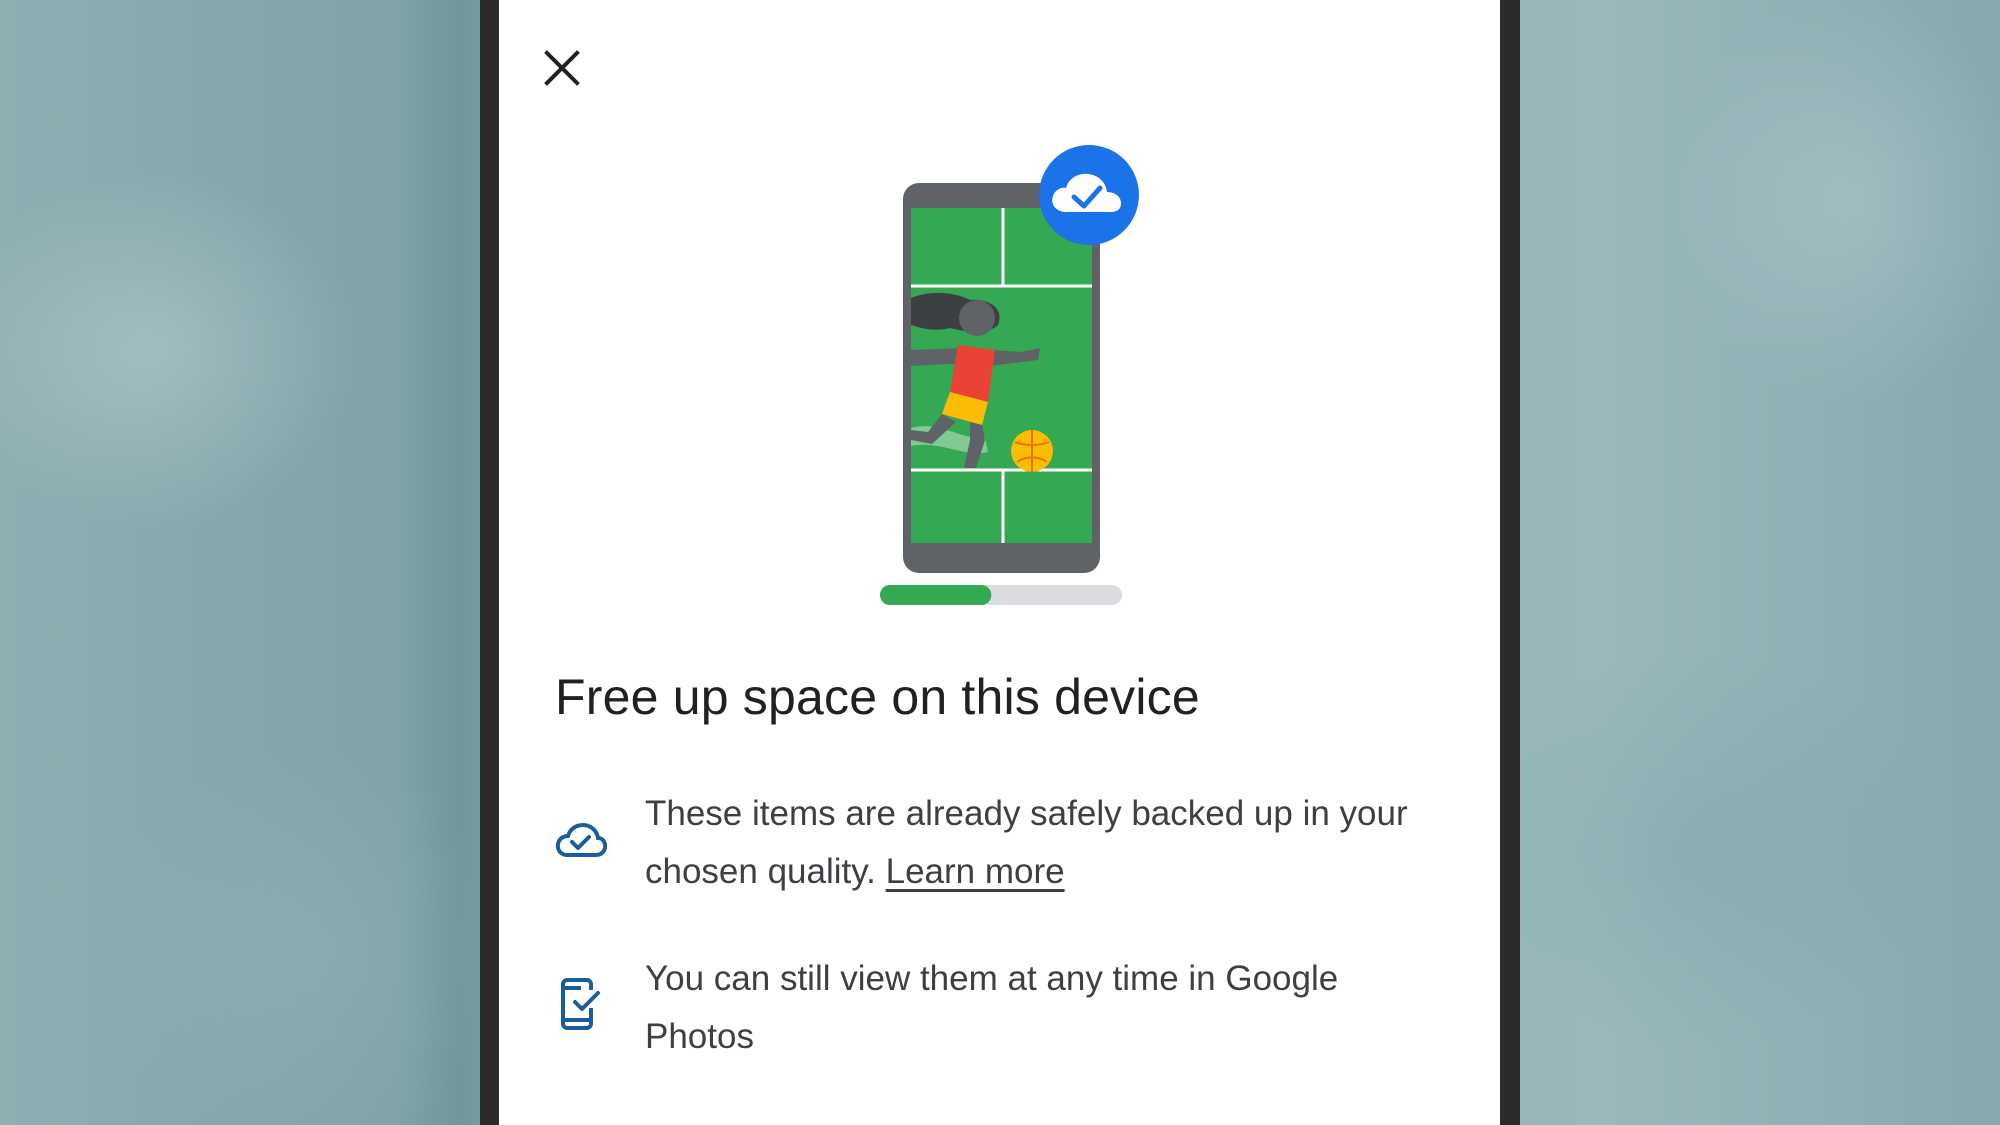  Describe the element at coordinates (975, 871) in the screenshot. I see `learn-more-link: Learn more` at that location.